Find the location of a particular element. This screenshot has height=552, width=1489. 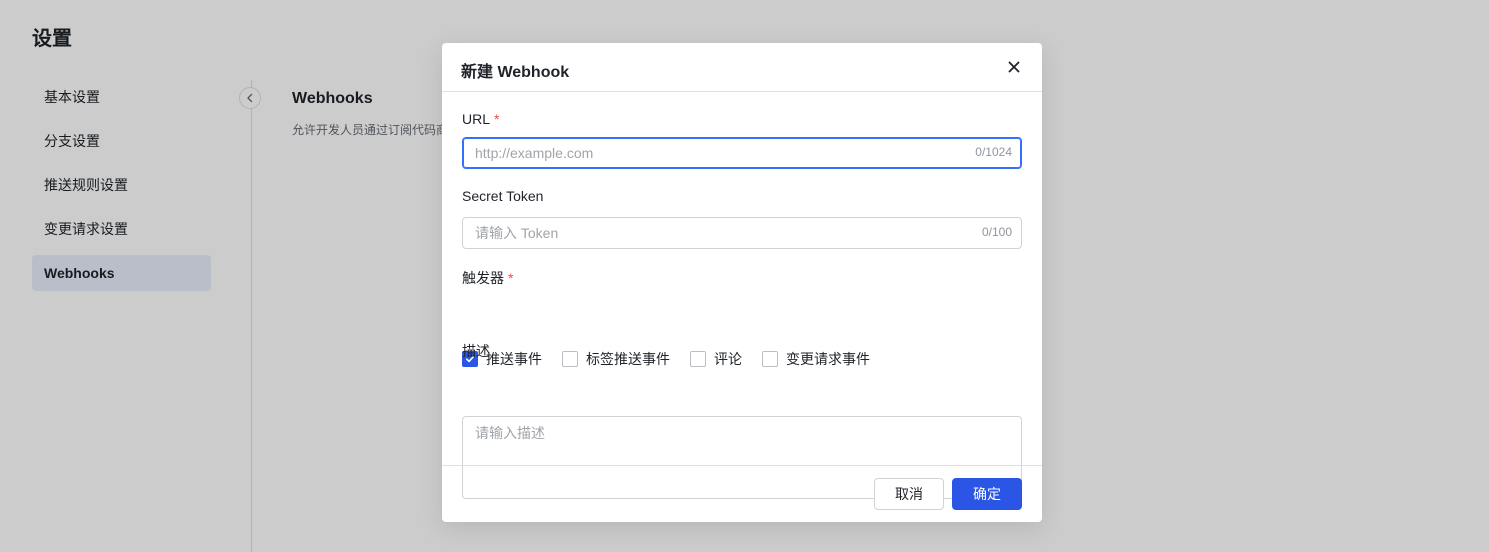

url-field: 0/1024 is located at coordinates (742, 153).